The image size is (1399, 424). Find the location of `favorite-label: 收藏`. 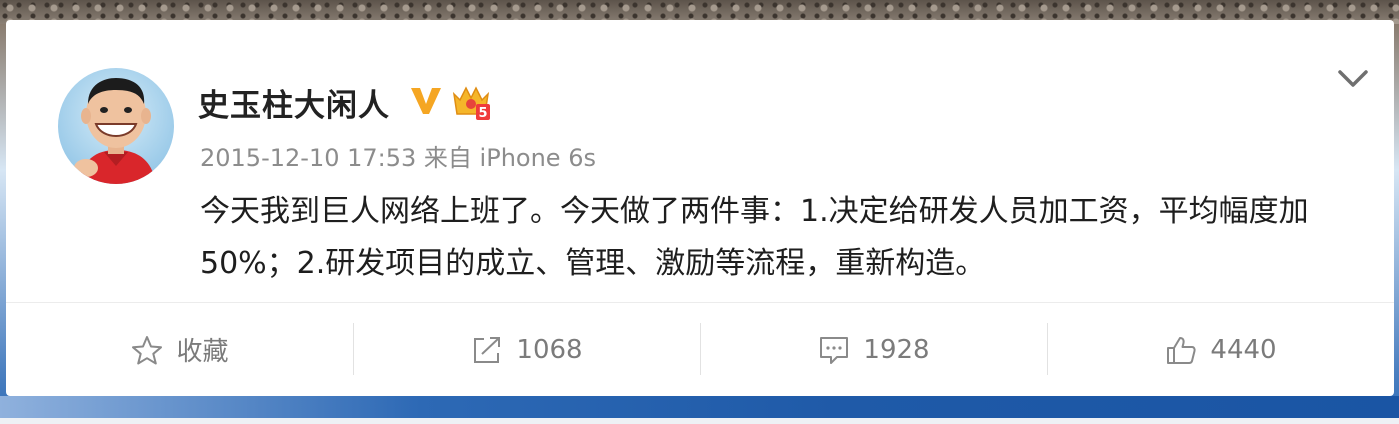

favorite-label: 收藏 is located at coordinates (202, 352).